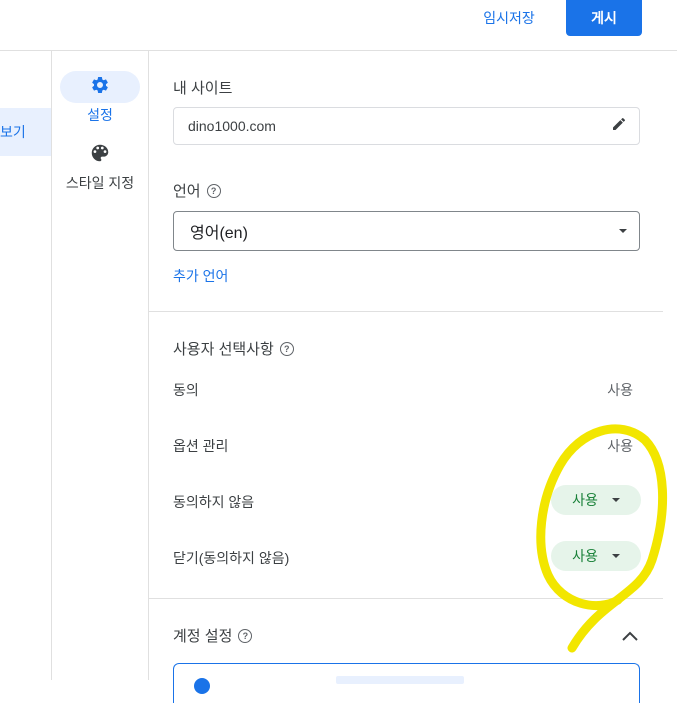 The width and height of the screenshot is (677, 703). I want to click on language-label: 언어, so click(187, 191).